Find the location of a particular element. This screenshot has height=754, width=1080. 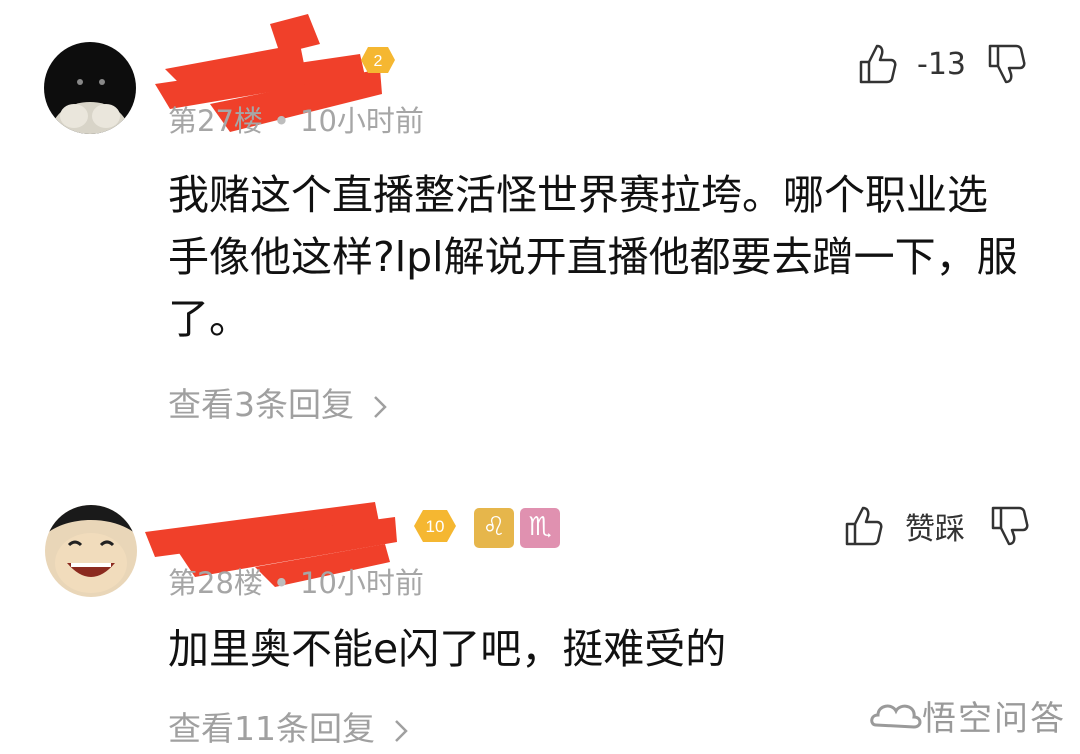

vote-label: 赞踩 is located at coordinates (935, 529).